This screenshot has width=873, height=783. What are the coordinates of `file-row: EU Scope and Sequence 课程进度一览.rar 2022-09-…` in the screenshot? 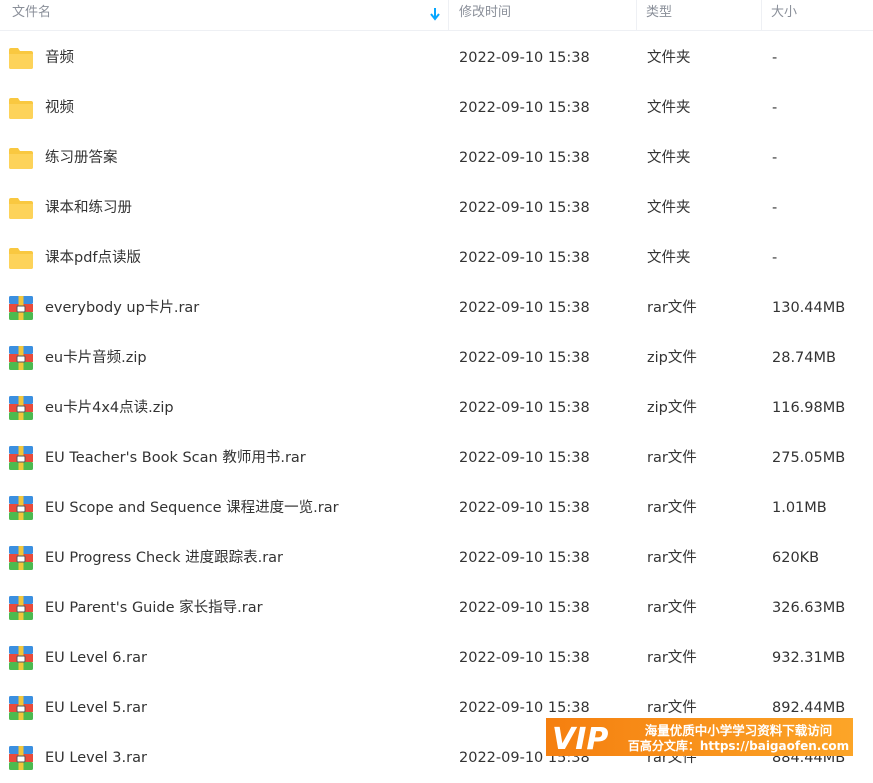 It's located at (436, 508).